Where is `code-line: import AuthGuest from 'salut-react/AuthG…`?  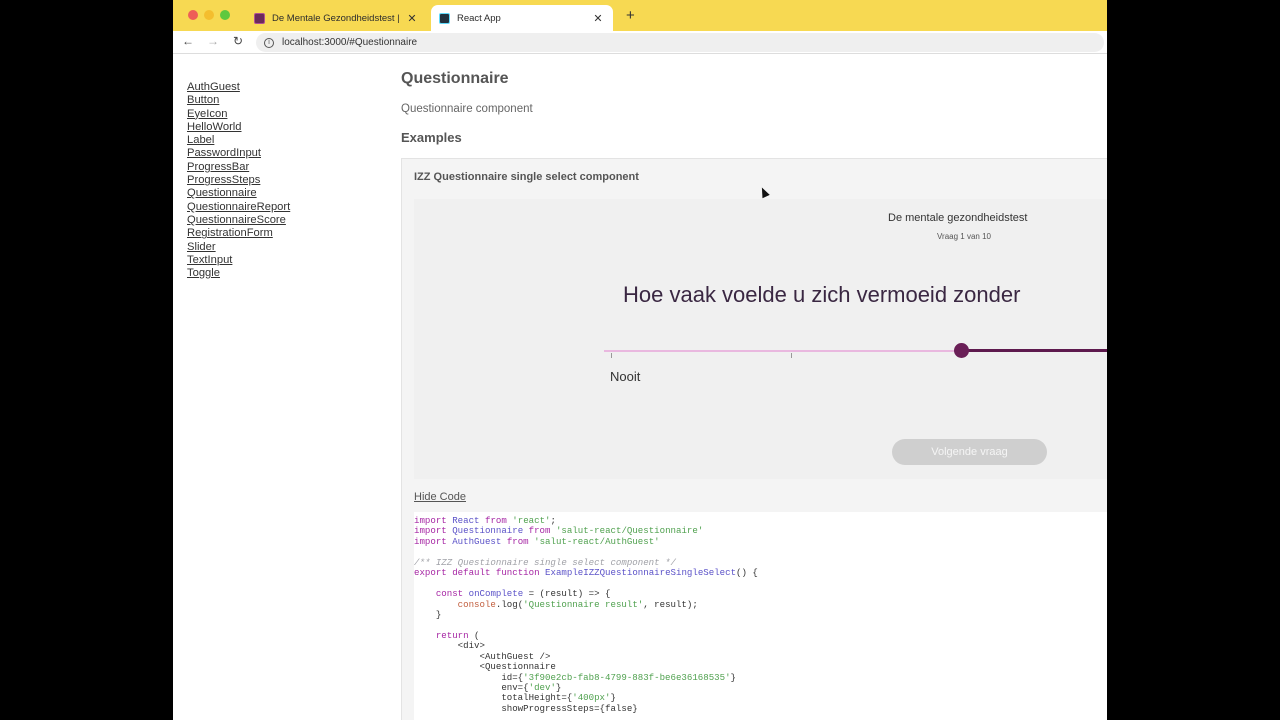 code-line: import AuthGuest from 'salut-react/AuthG… is located at coordinates (537, 541).